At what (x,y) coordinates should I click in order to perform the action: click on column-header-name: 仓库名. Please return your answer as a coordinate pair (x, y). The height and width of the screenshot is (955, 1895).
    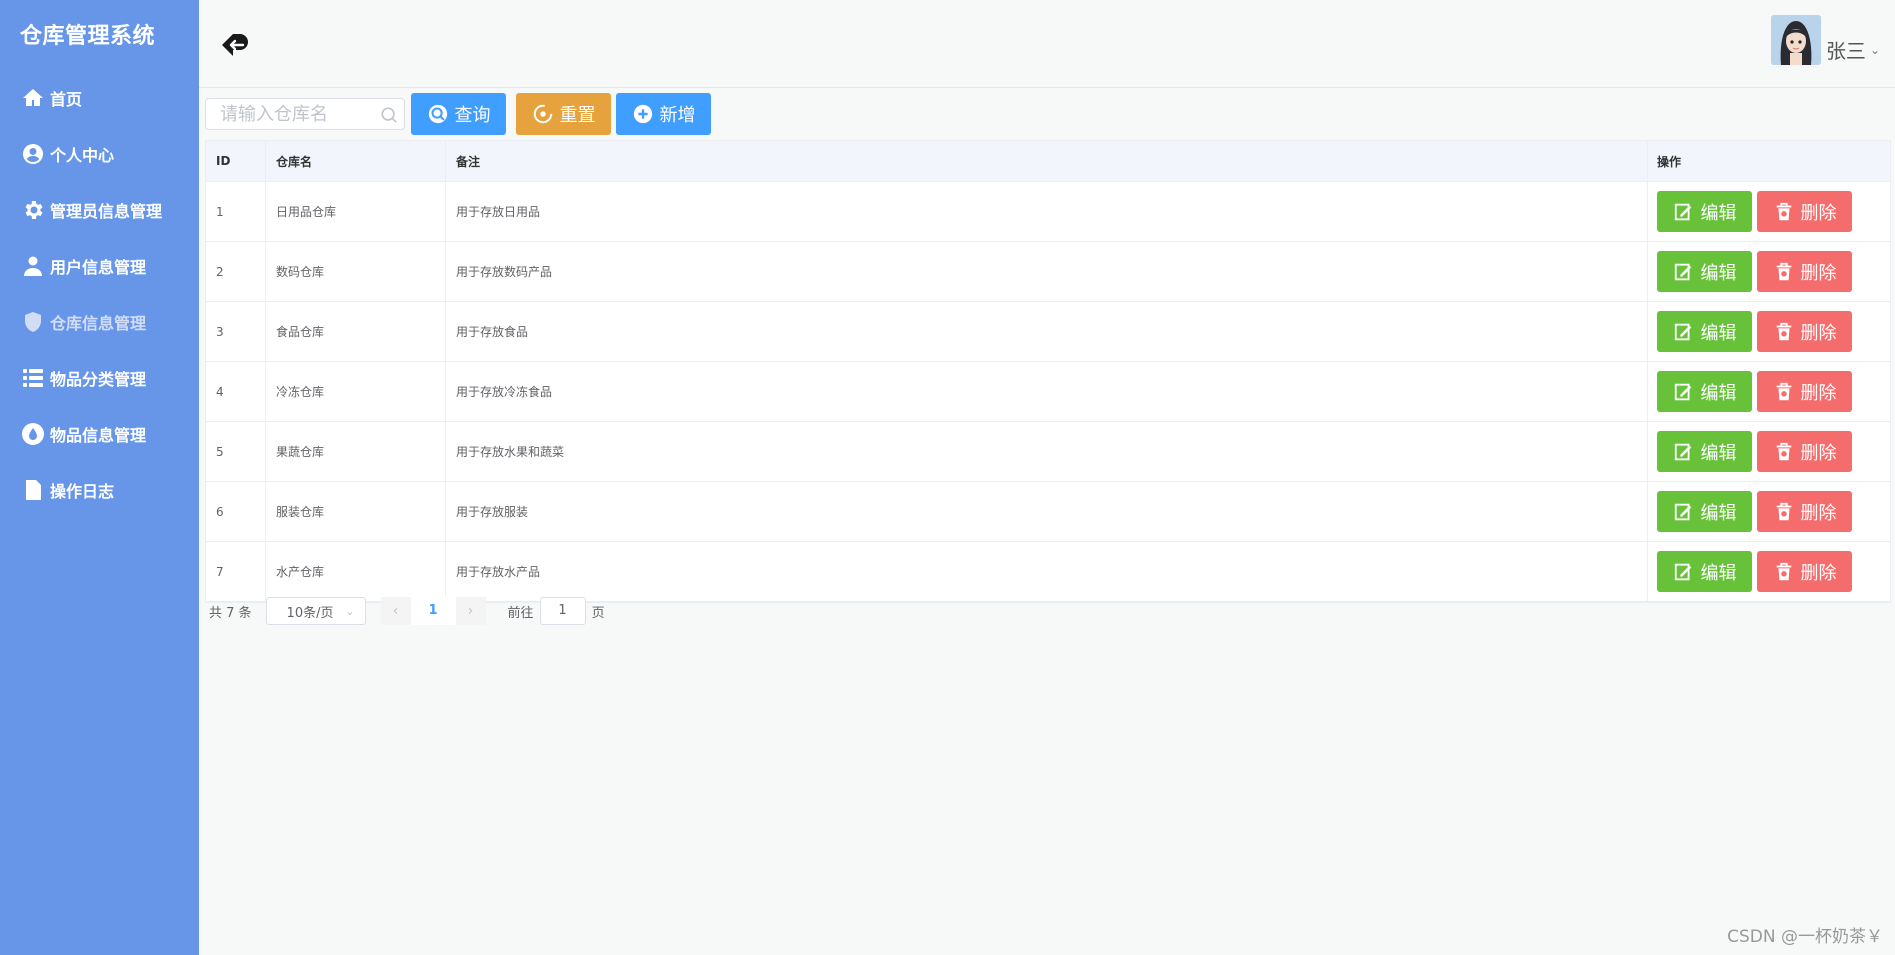
    Looking at the image, I should click on (356, 161).